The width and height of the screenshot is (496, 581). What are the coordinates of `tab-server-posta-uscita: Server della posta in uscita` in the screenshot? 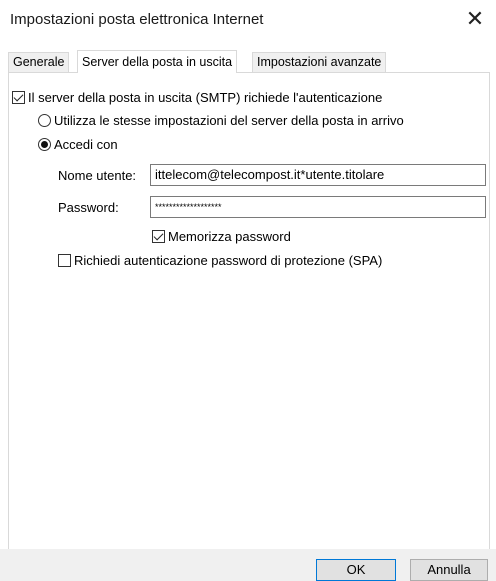 It's located at (157, 61).